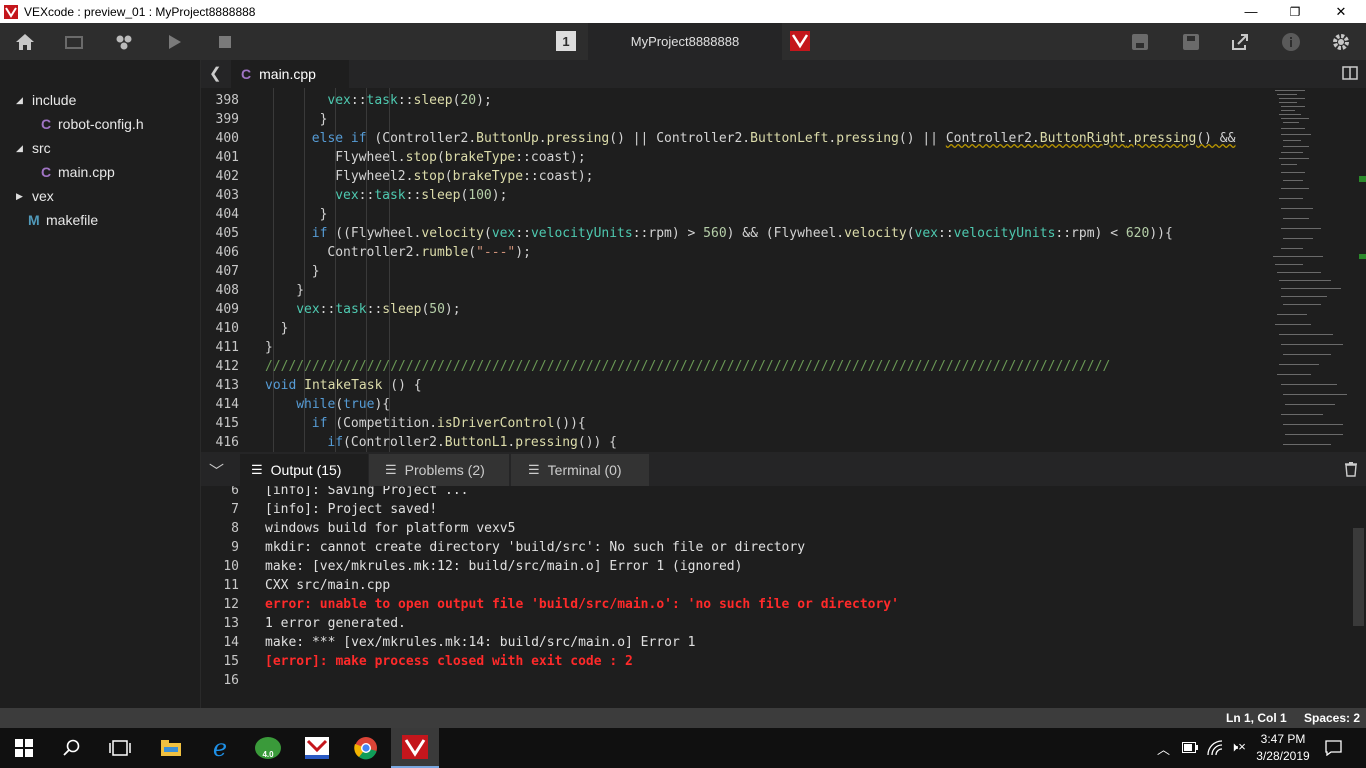 The height and width of the screenshot is (768, 1366). I want to click on ie-icon: e, so click(220, 748).